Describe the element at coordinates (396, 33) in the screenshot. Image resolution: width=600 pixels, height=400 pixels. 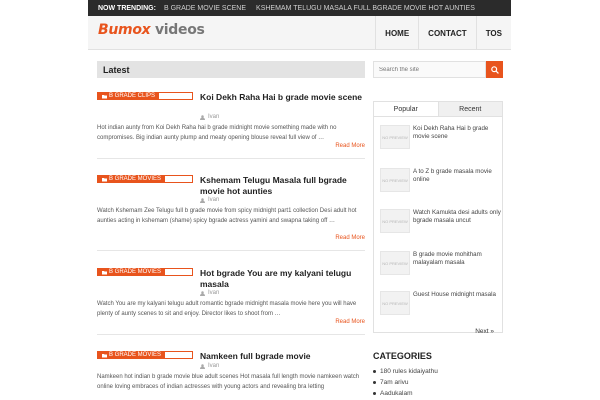
I see `nav-home: HOME` at that location.